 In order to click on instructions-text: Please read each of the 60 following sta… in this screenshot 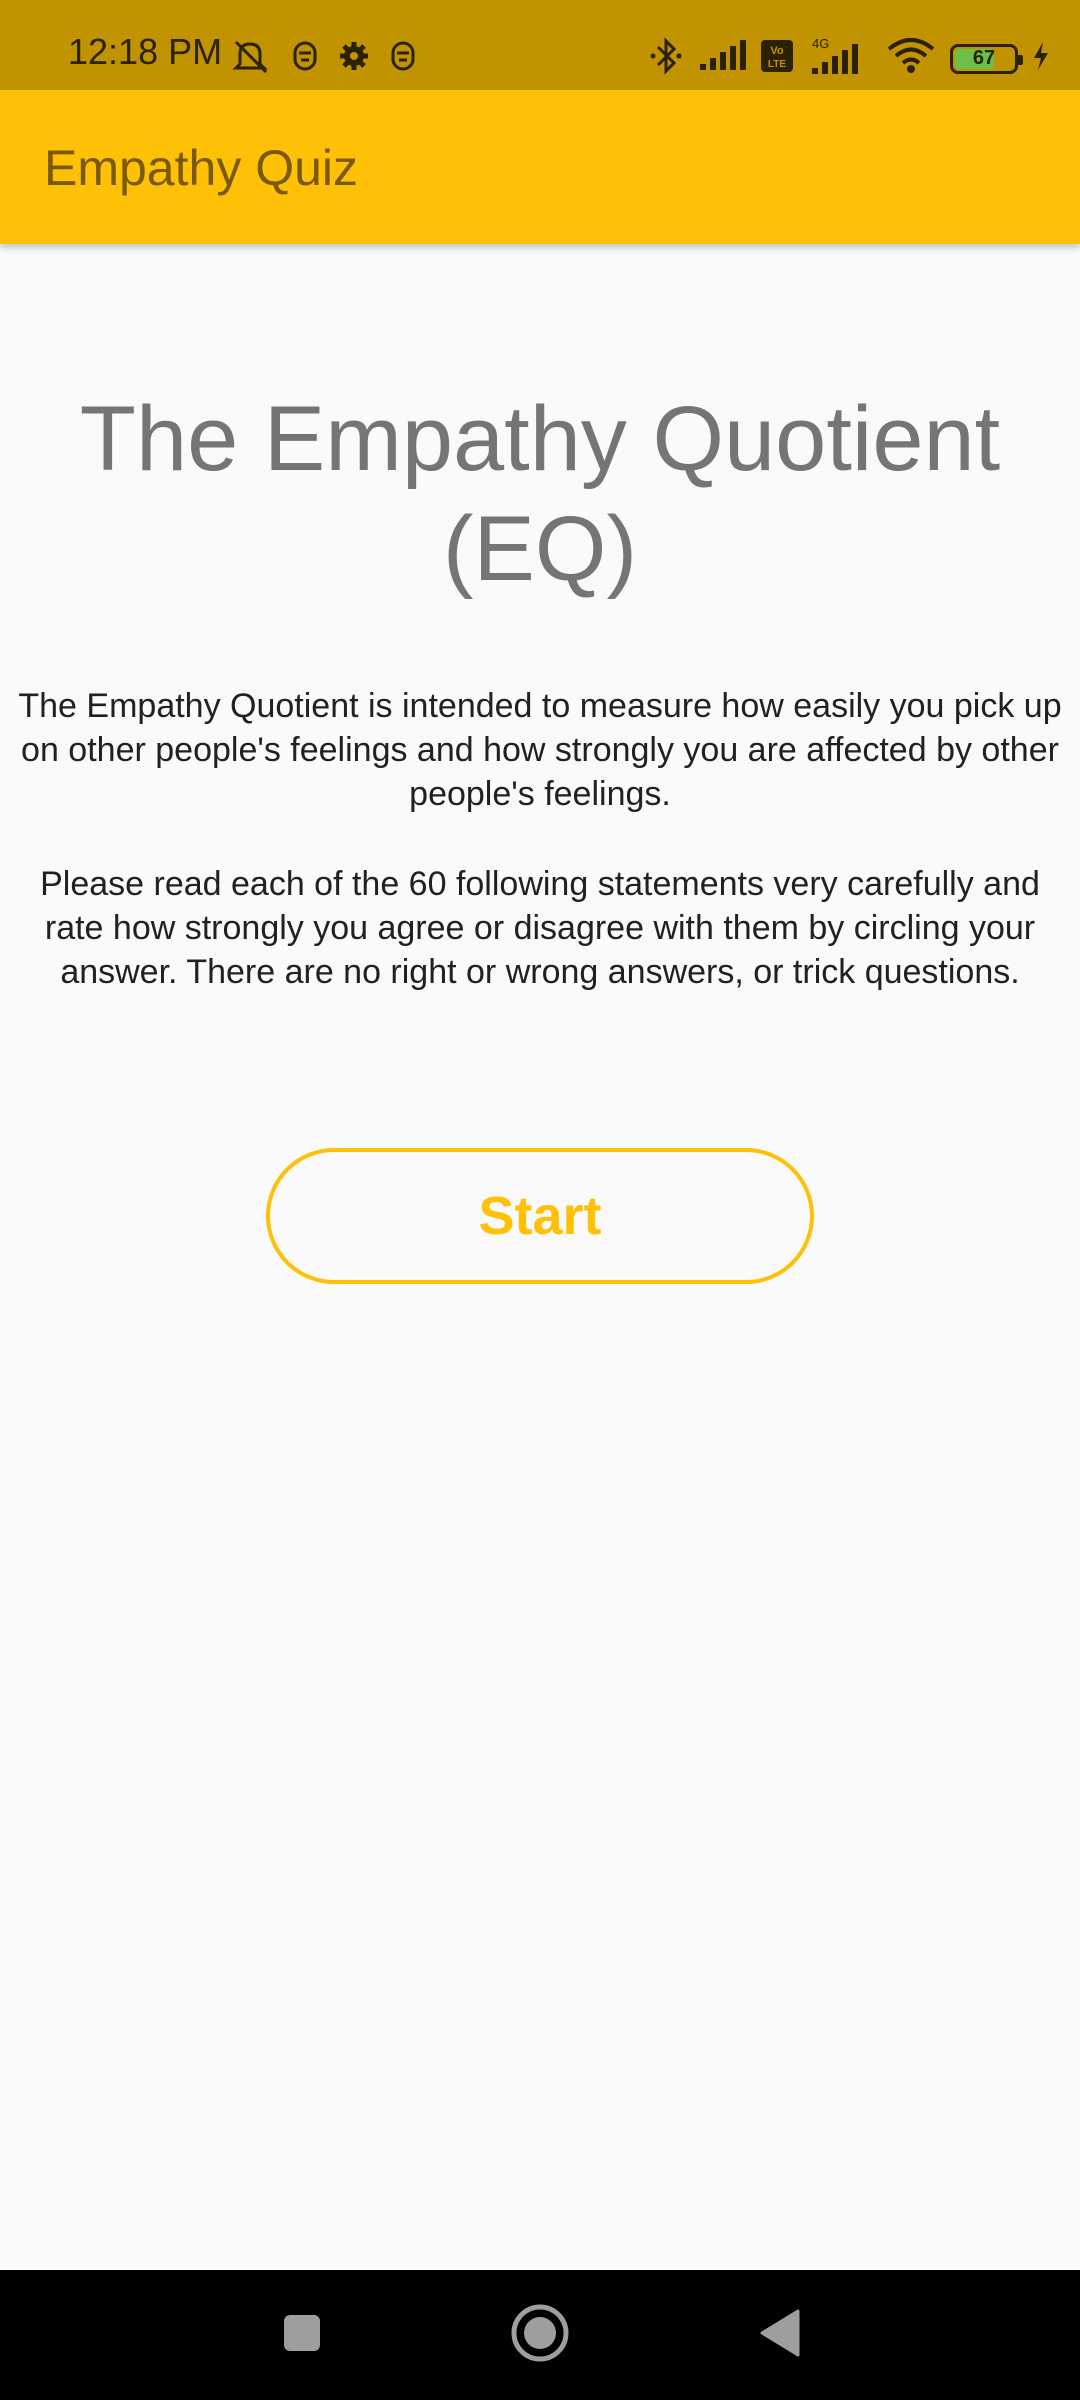, I will do `click(540, 928)`.